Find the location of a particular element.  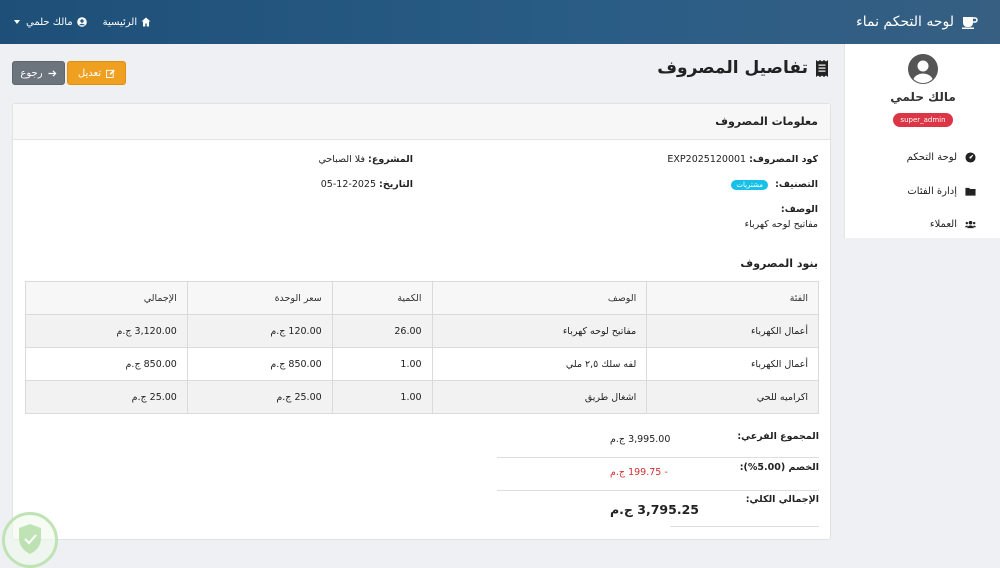

column-header: الكمية is located at coordinates (382, 298).